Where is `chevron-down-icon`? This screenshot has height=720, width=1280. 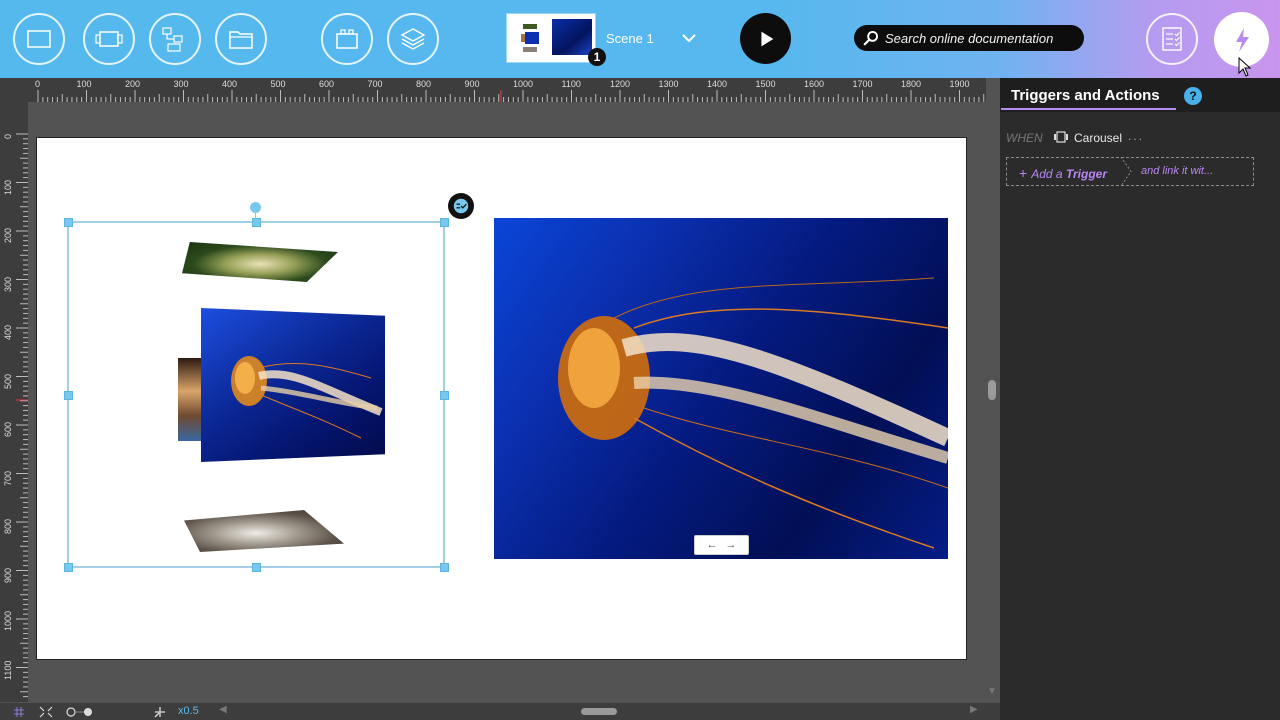
chevron-down-icon is located at coordinates (689, 38).